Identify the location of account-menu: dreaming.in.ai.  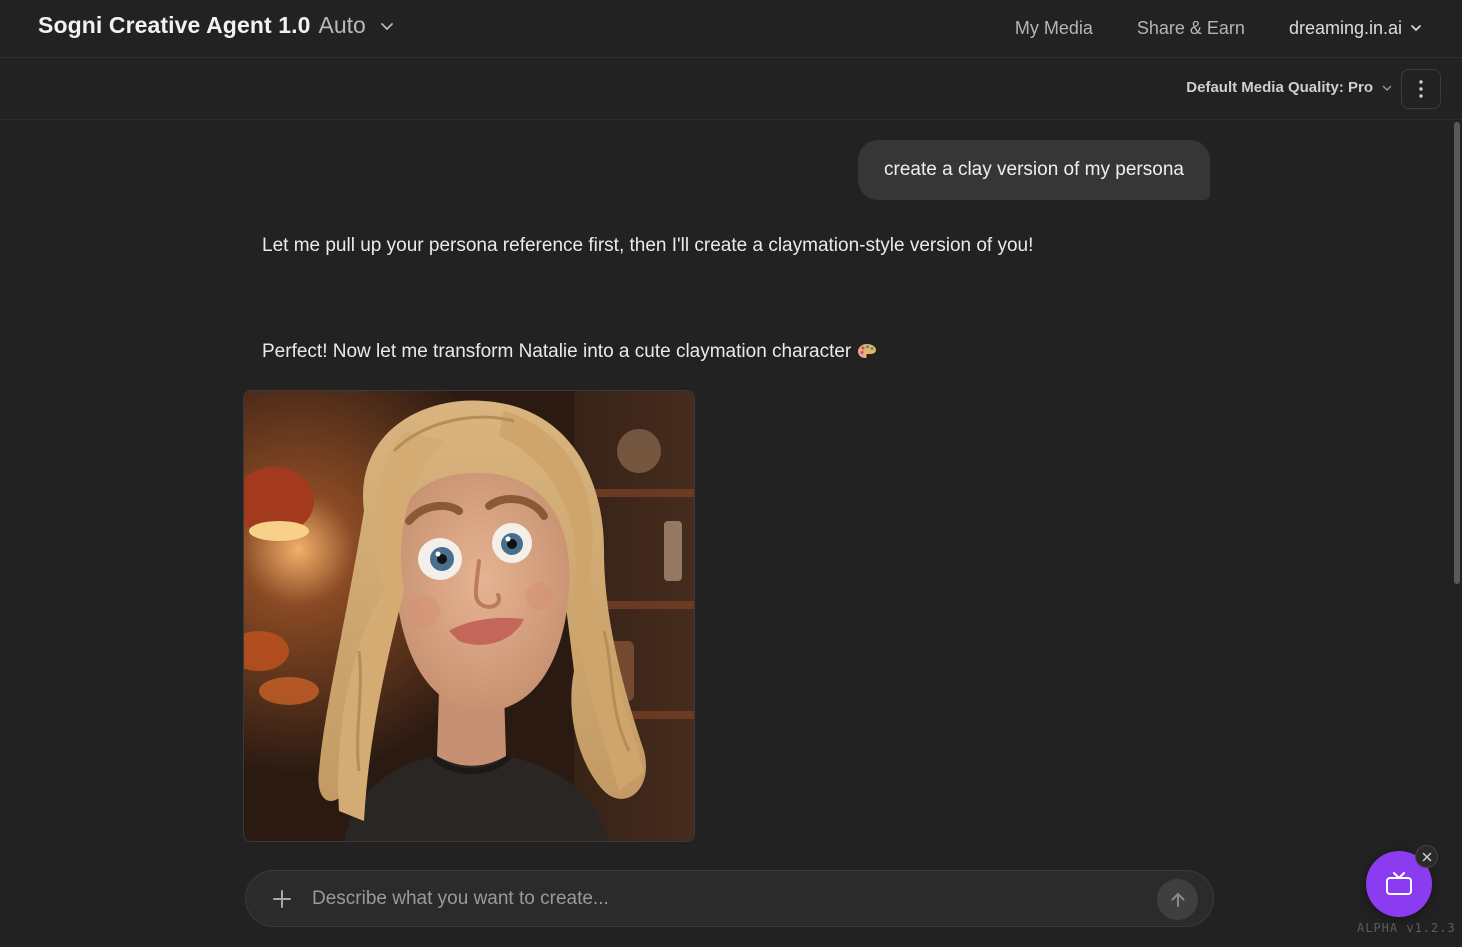
(1355, 28).